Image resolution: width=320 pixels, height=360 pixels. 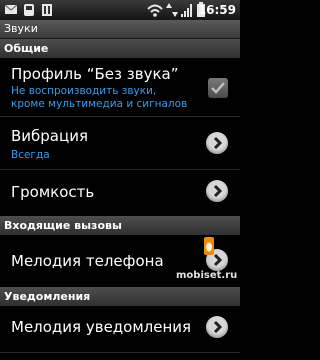 What do you see at coordinates (101, 327) in the screenshot?
I see `setting-title: Мелодия уведомления` at bounding box center [101, 327].